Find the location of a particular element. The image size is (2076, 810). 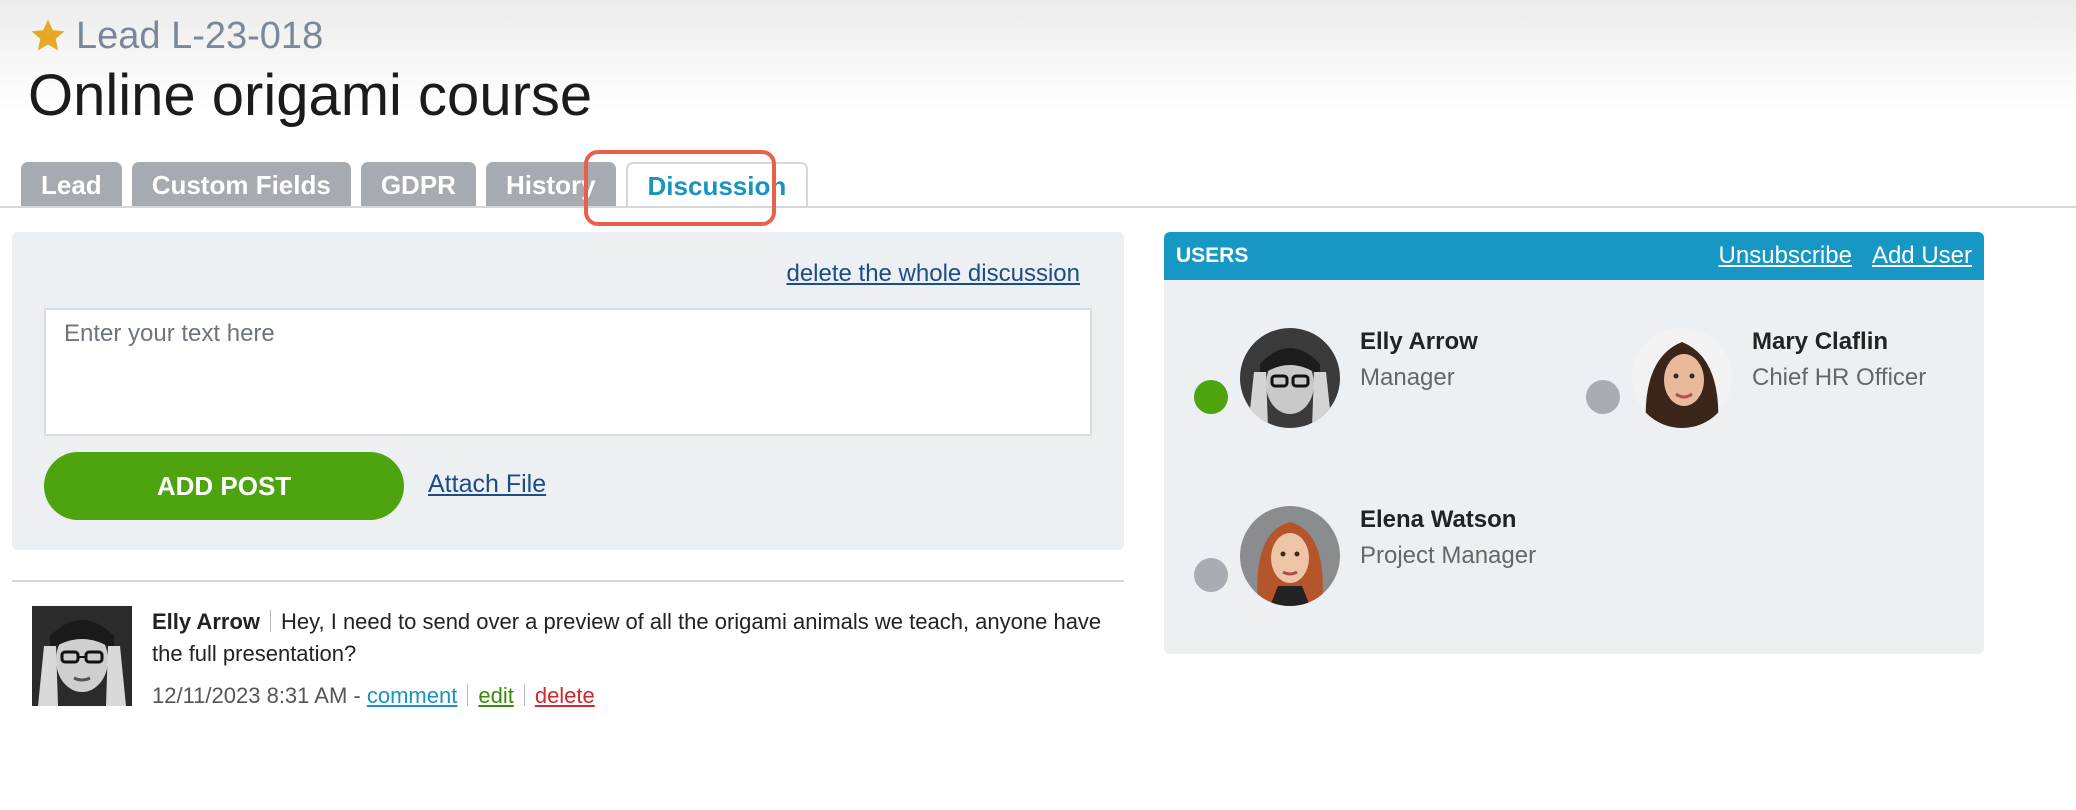

user-role: Project Manager is located at coordinates (1448, 555).